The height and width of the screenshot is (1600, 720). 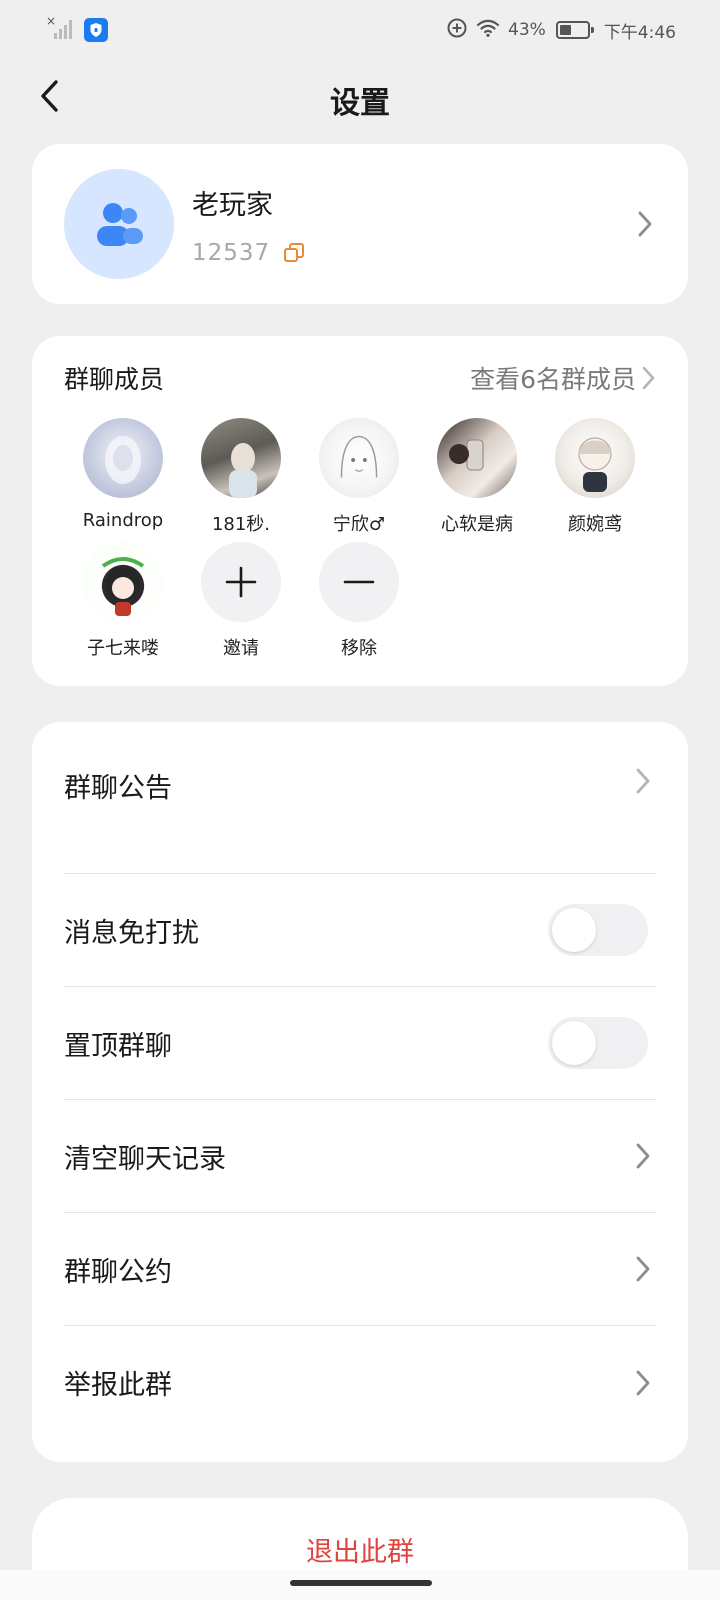 I want to click on group-id-row: 12537, so click(x=413, y=253).